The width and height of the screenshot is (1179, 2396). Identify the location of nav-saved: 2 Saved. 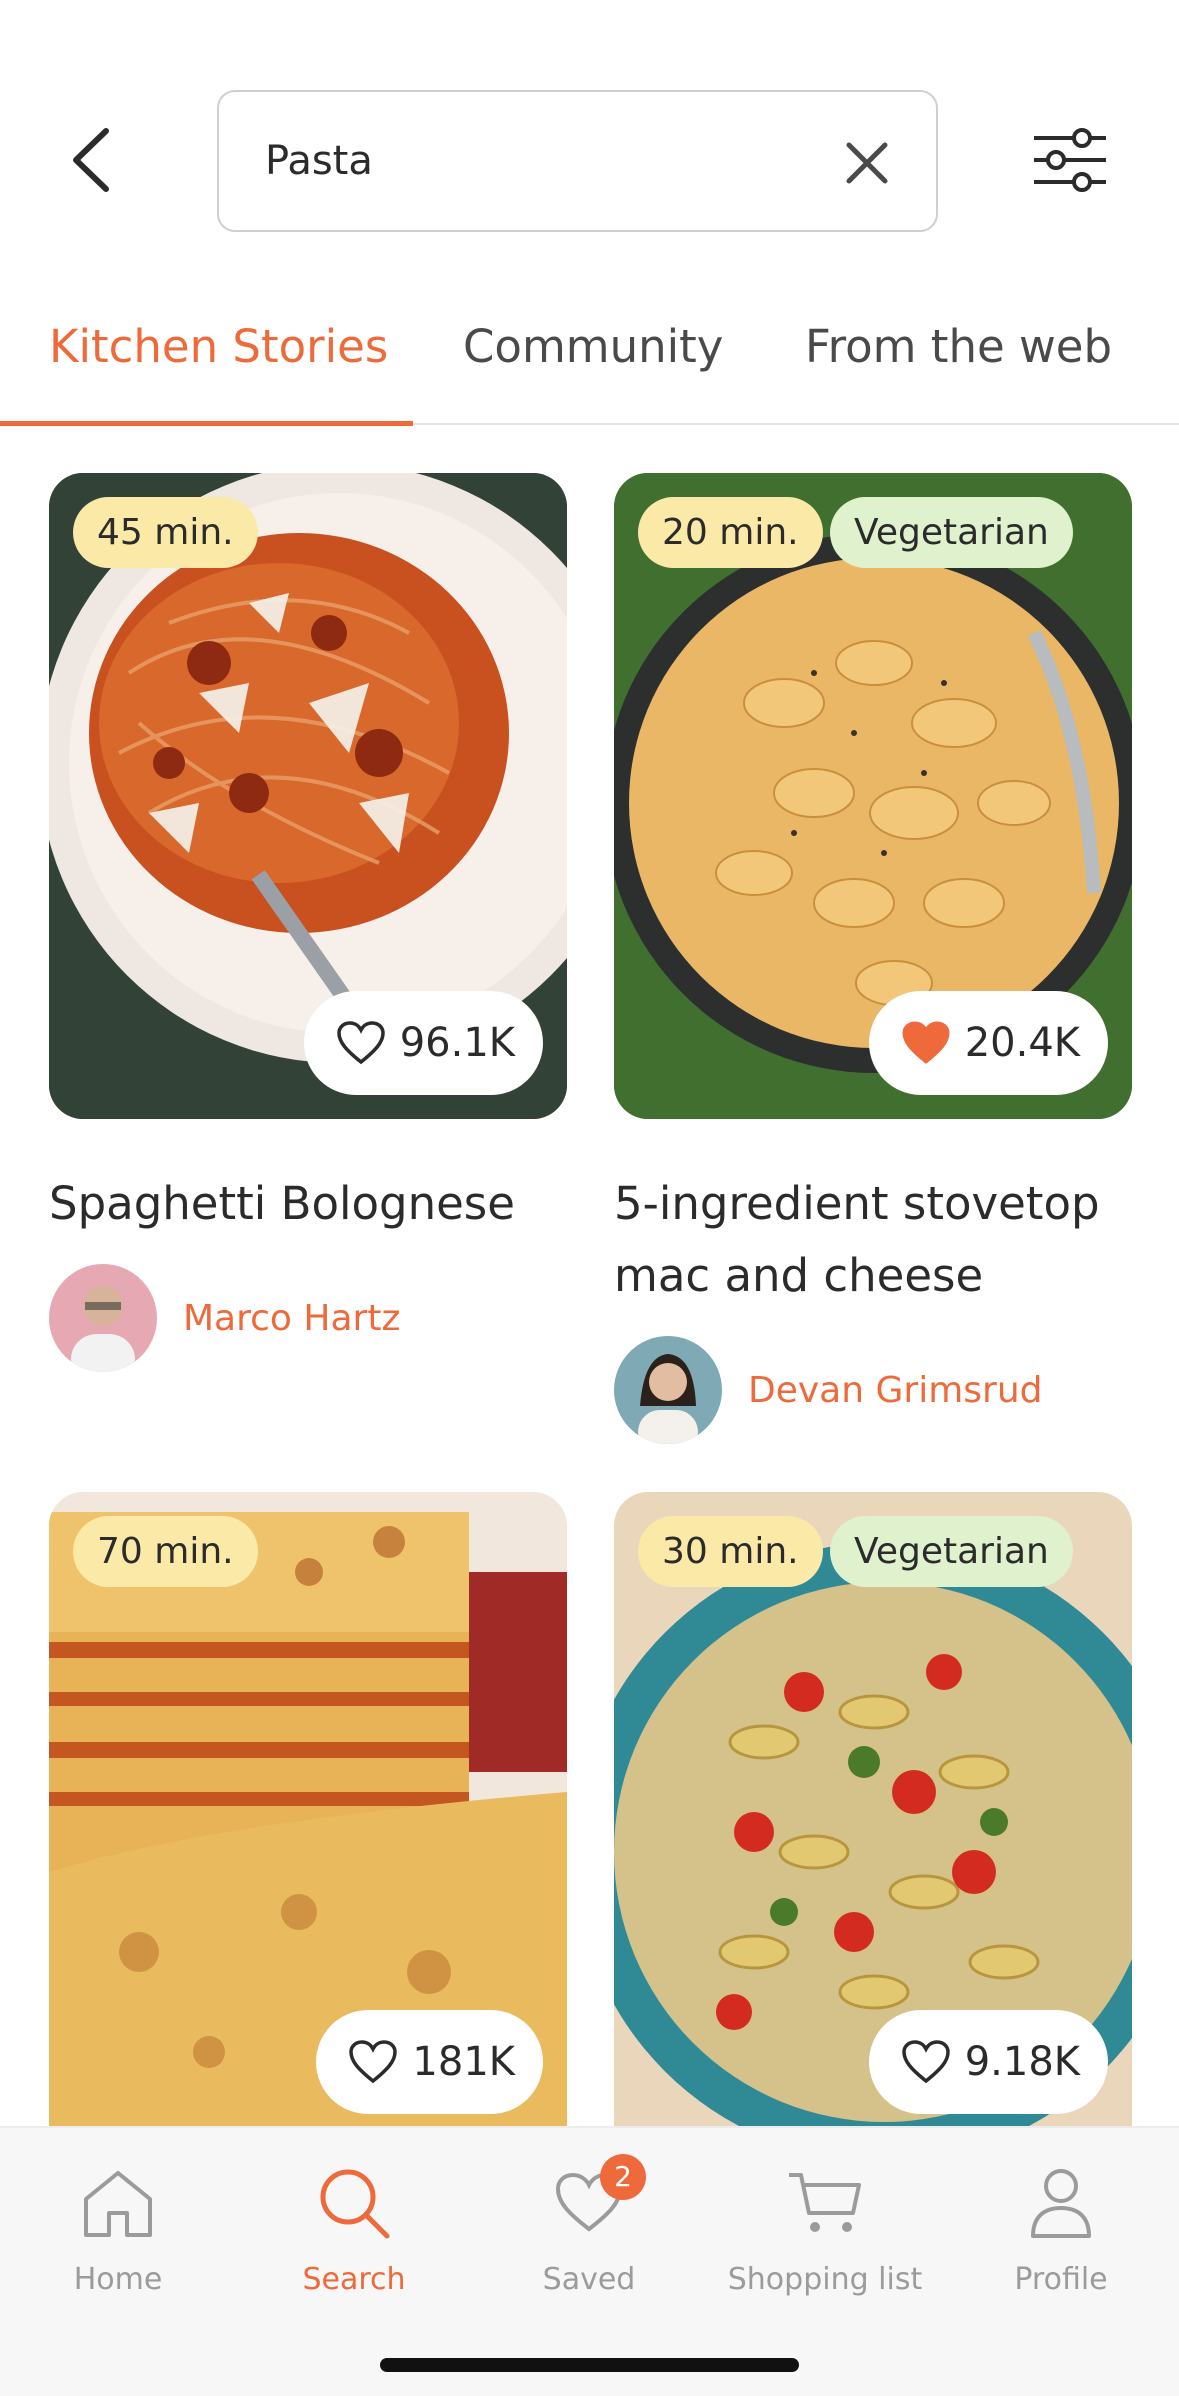
(589, 2238).